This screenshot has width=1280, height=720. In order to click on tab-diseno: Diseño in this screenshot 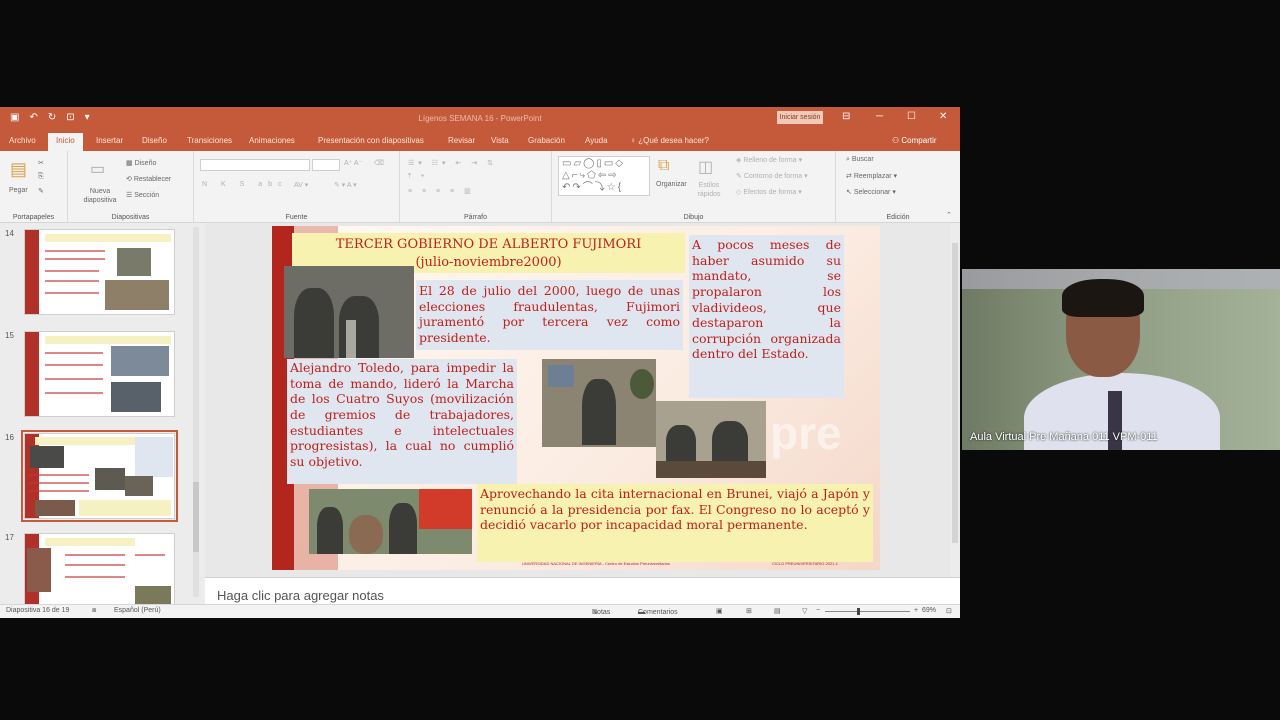, I will do `click(154, 140)`.